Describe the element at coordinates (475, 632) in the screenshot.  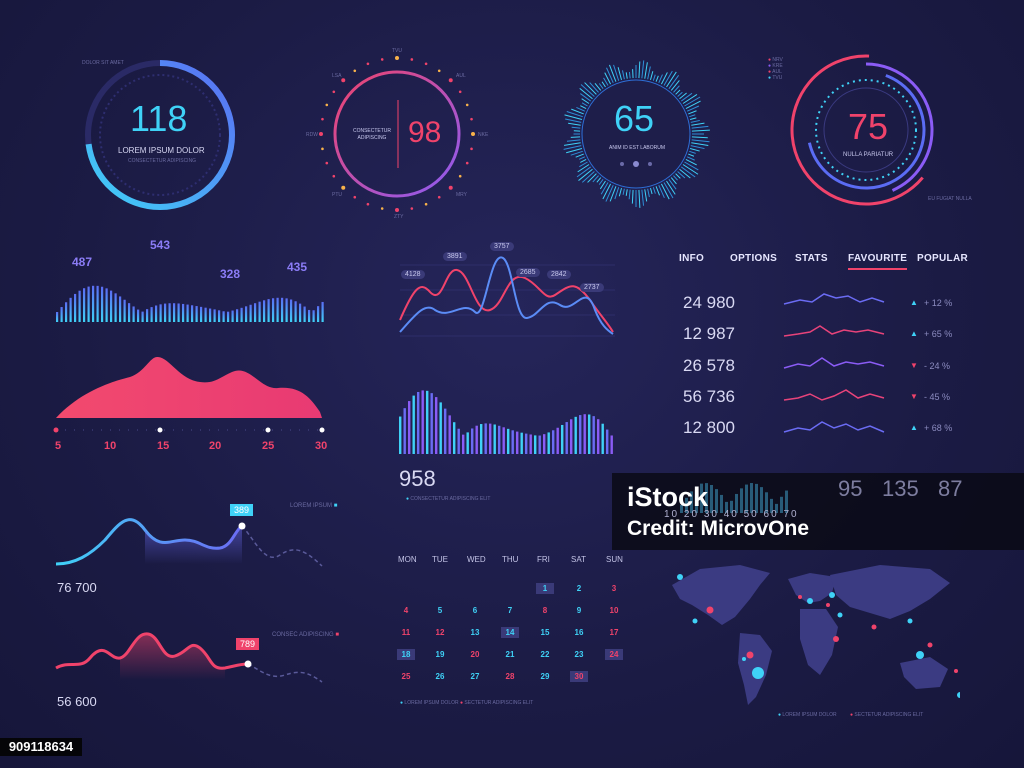
I see `calendar-day: 13` at that location.